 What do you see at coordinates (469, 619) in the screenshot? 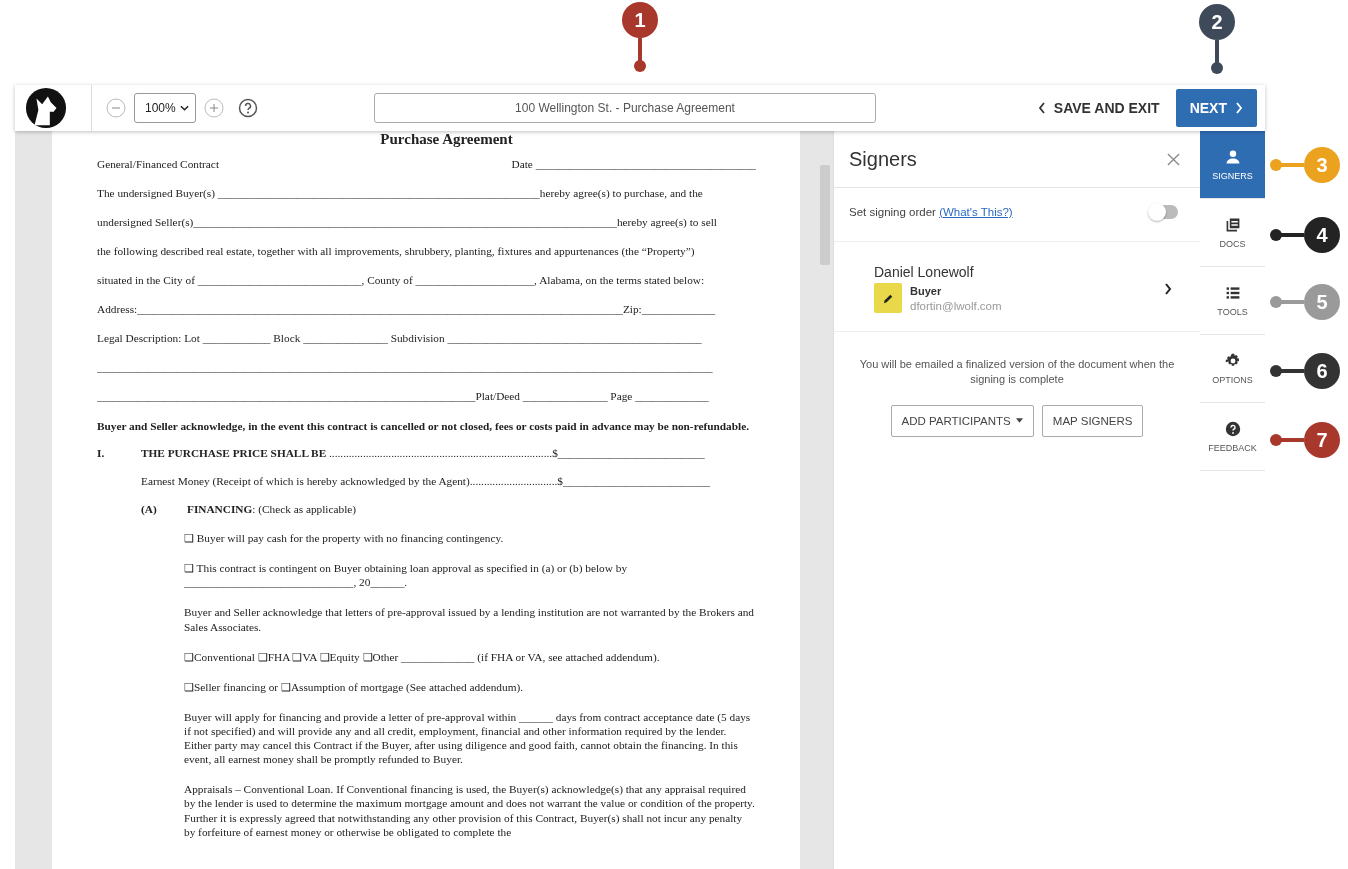
I see `paragraph-text: Buyer and Seller acknowledge that letters of pre-approval issued by a lending institution are not warranted by the Brokers and Sales Associates.` at bounding box center [469, 619].